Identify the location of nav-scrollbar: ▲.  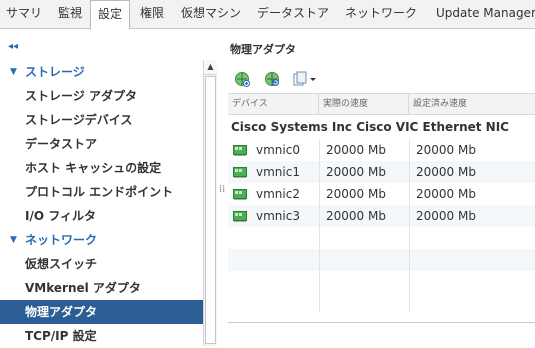
(210, 203).